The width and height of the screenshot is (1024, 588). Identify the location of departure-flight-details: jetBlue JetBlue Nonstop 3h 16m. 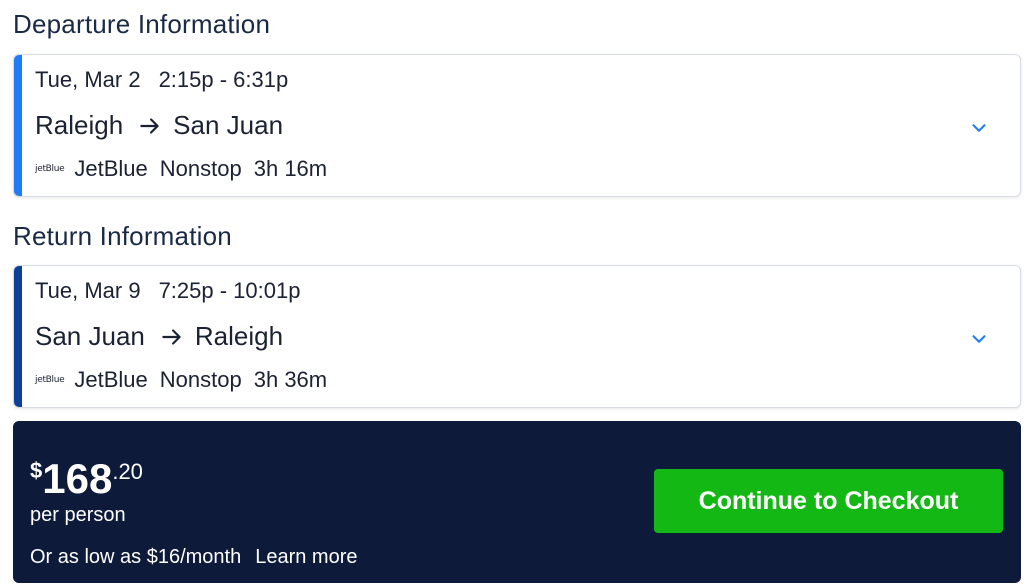
(181, 169).